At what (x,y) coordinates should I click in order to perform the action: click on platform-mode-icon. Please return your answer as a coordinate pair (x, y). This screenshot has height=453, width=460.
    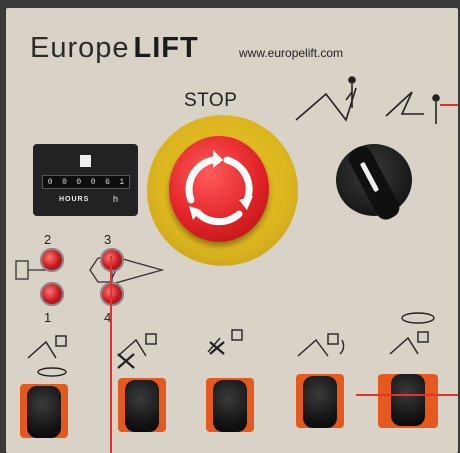
    Looking at the image, I should click on (412, 107).